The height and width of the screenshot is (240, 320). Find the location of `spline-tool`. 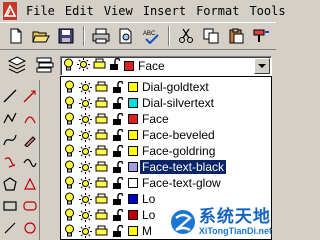

spline-tool is located at coordinates (30, 162).